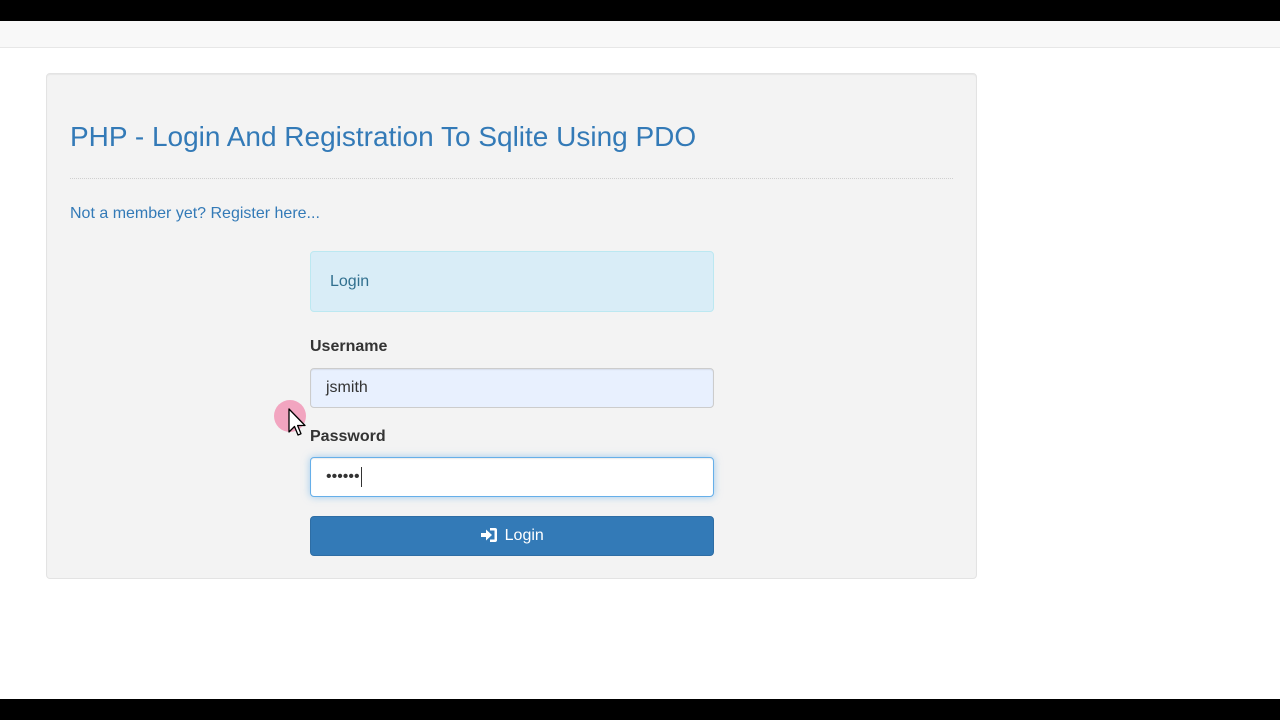 This screenshot has width=1280, height=720. I want to click on password-label: Password, so click(348, 436).